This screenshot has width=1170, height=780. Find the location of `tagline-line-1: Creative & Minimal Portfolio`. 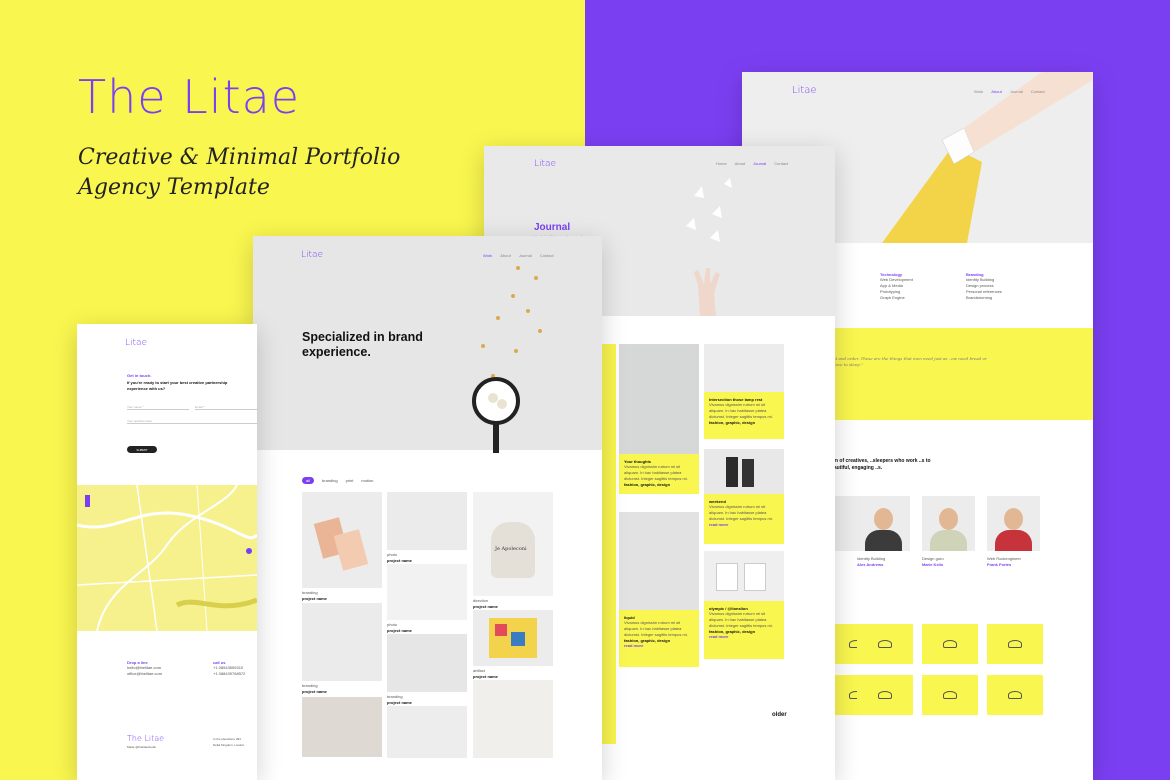

tagline-line-1: Creative & Minimal Portfolio is located at coordinates (239, 157).